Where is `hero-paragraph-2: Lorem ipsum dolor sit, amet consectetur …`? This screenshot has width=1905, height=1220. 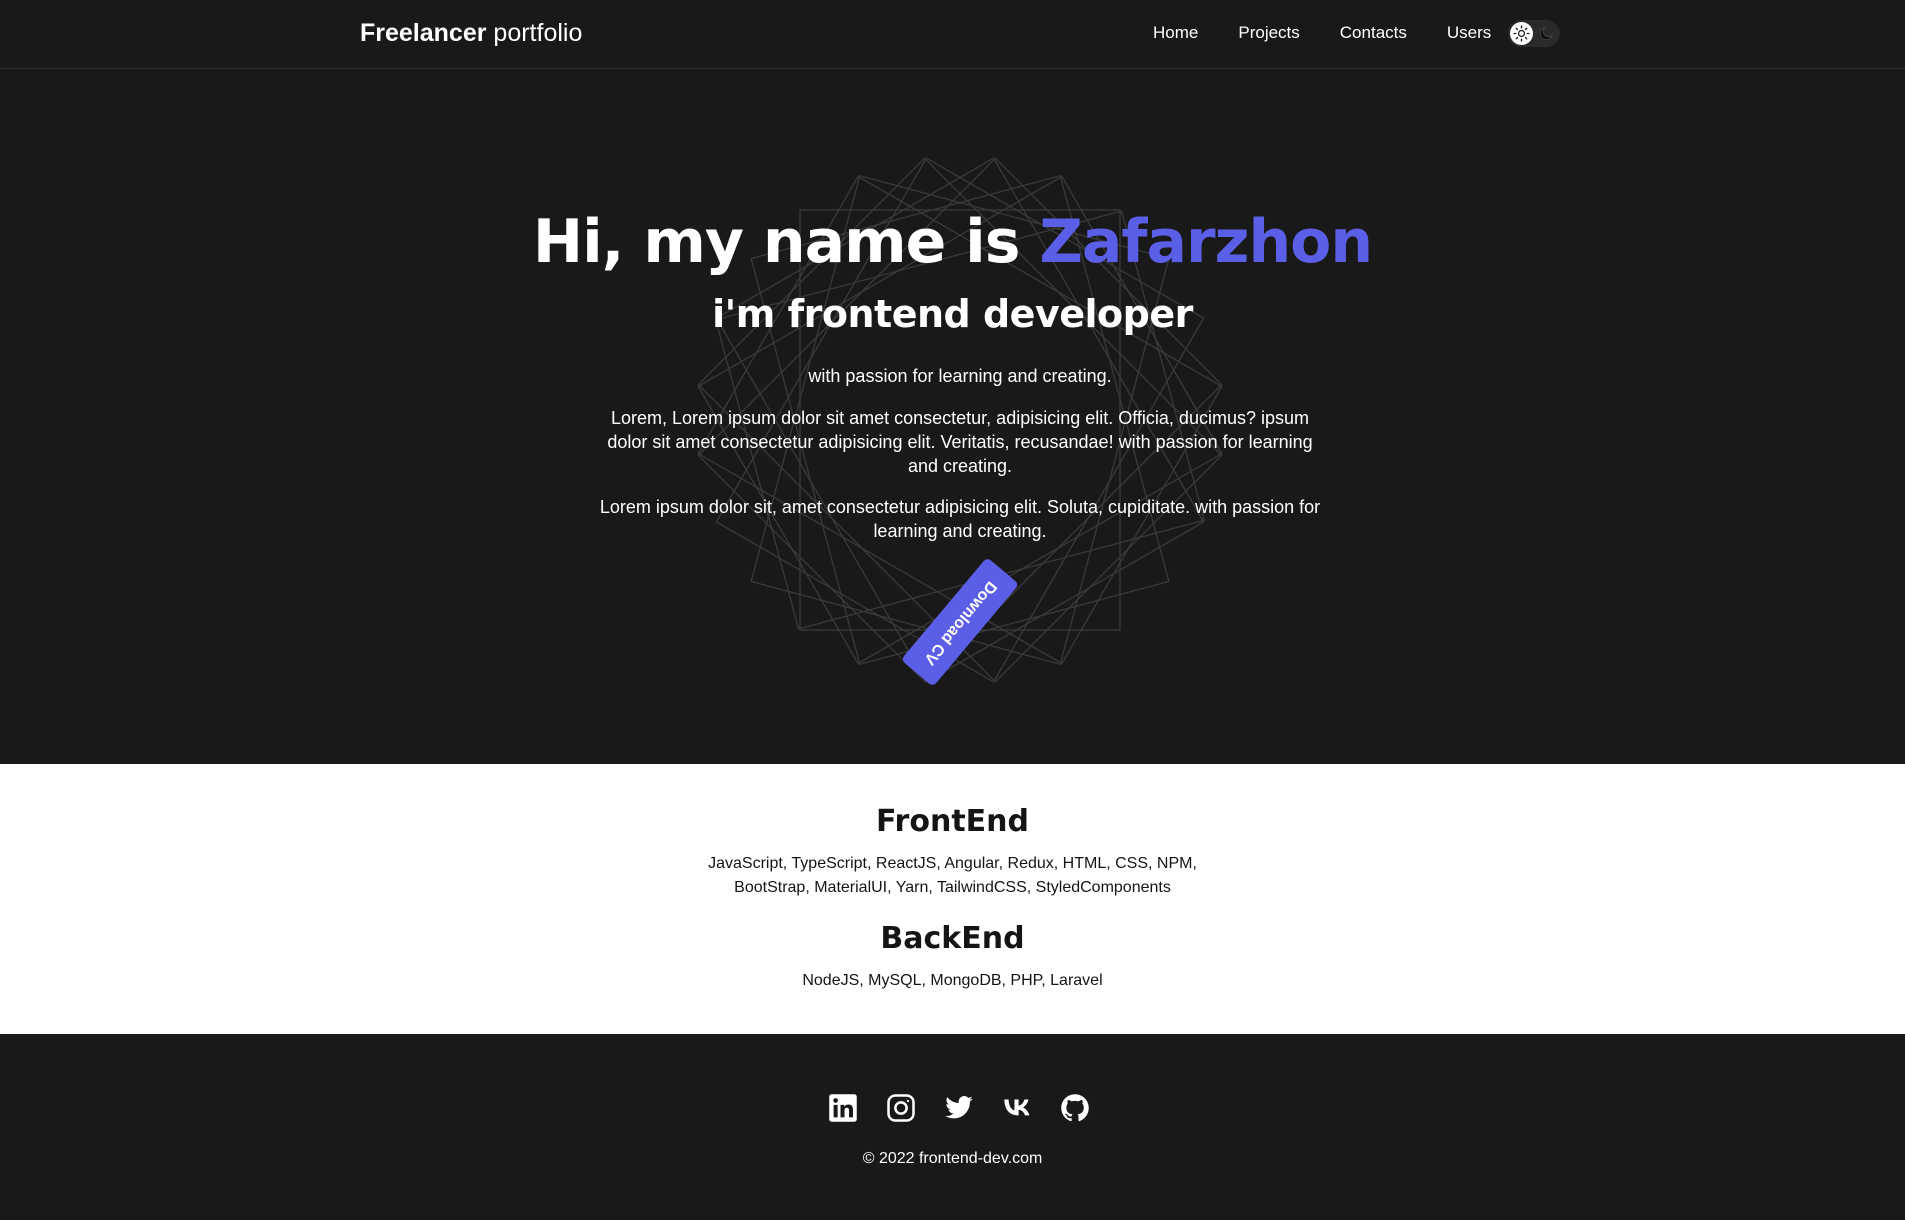 hero-paragraph-2: Lorem ipsum dolor sit, amet consectetur … is located at coordinates (960, 519).